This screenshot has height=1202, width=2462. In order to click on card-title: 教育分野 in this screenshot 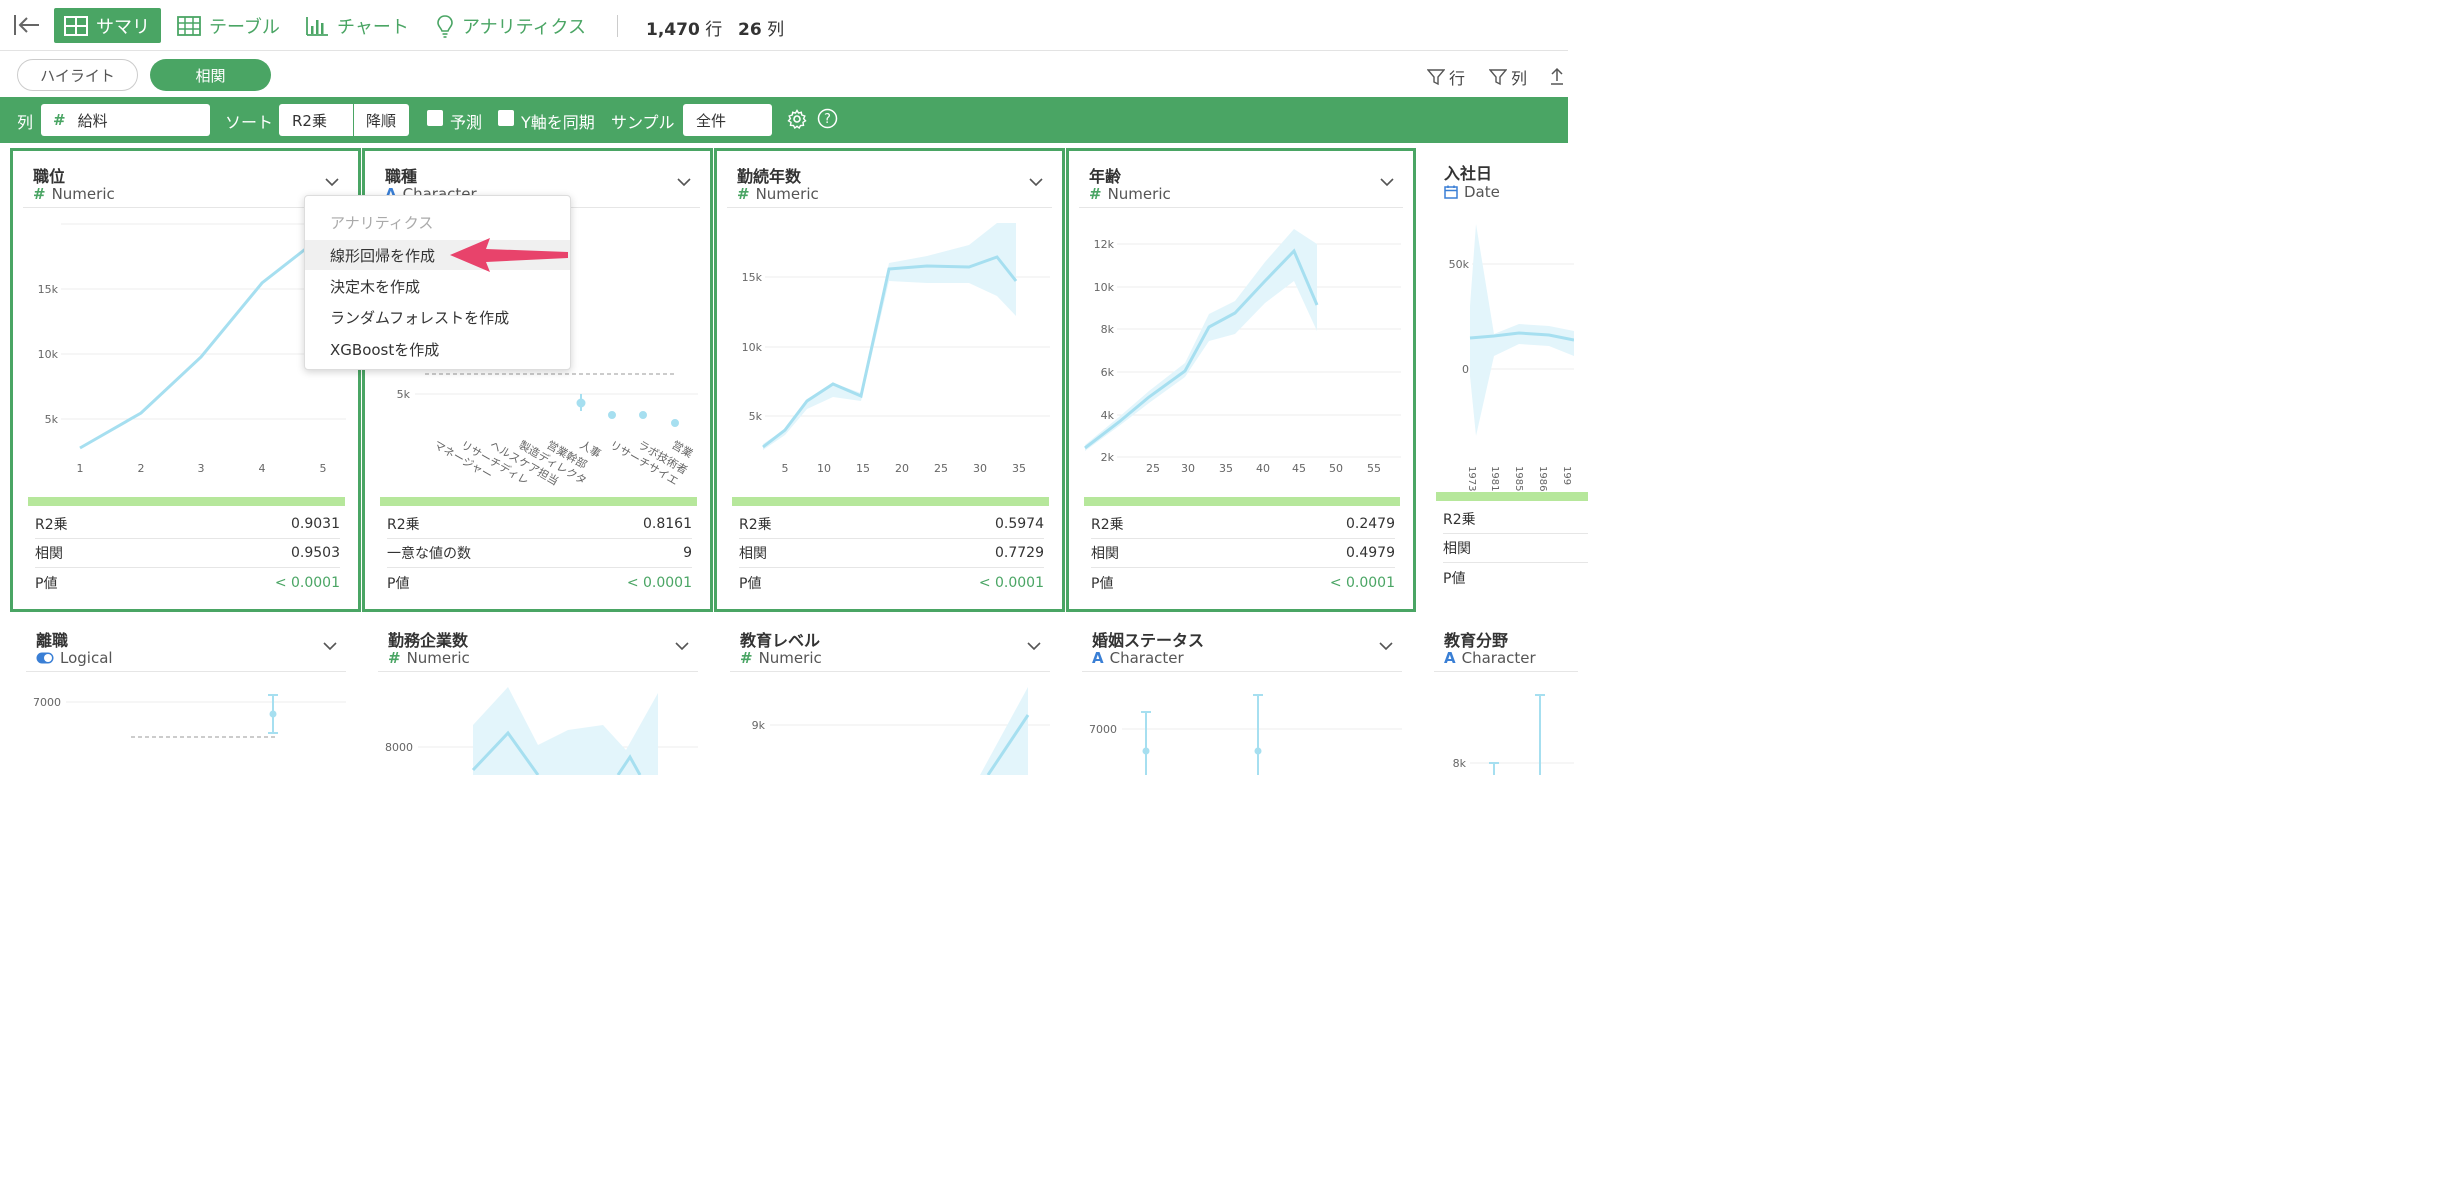, I will do `click(1476, 640)`.